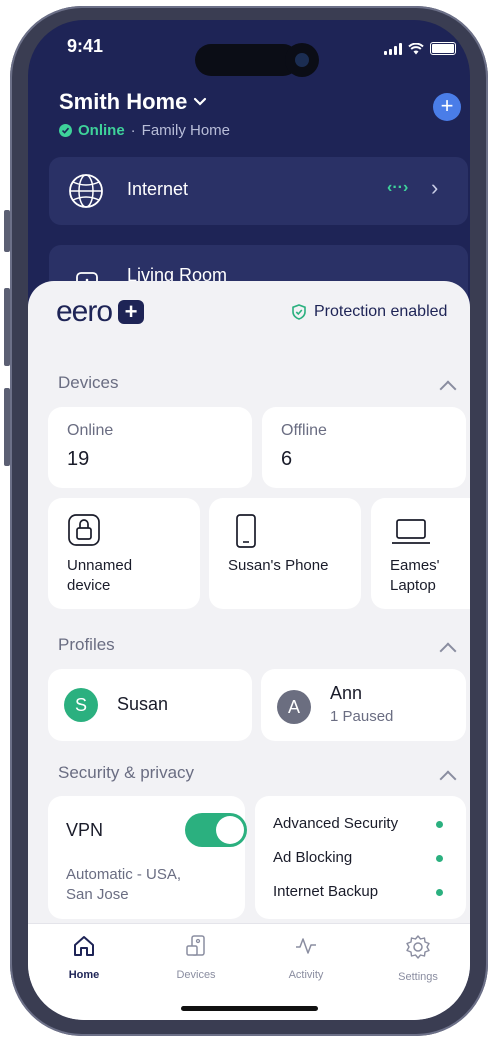 Image resolution: width=498 pixels, height=1042 pixels. I want to click on feature-ad-blocking: Ad Blocking, so click(313, 857).